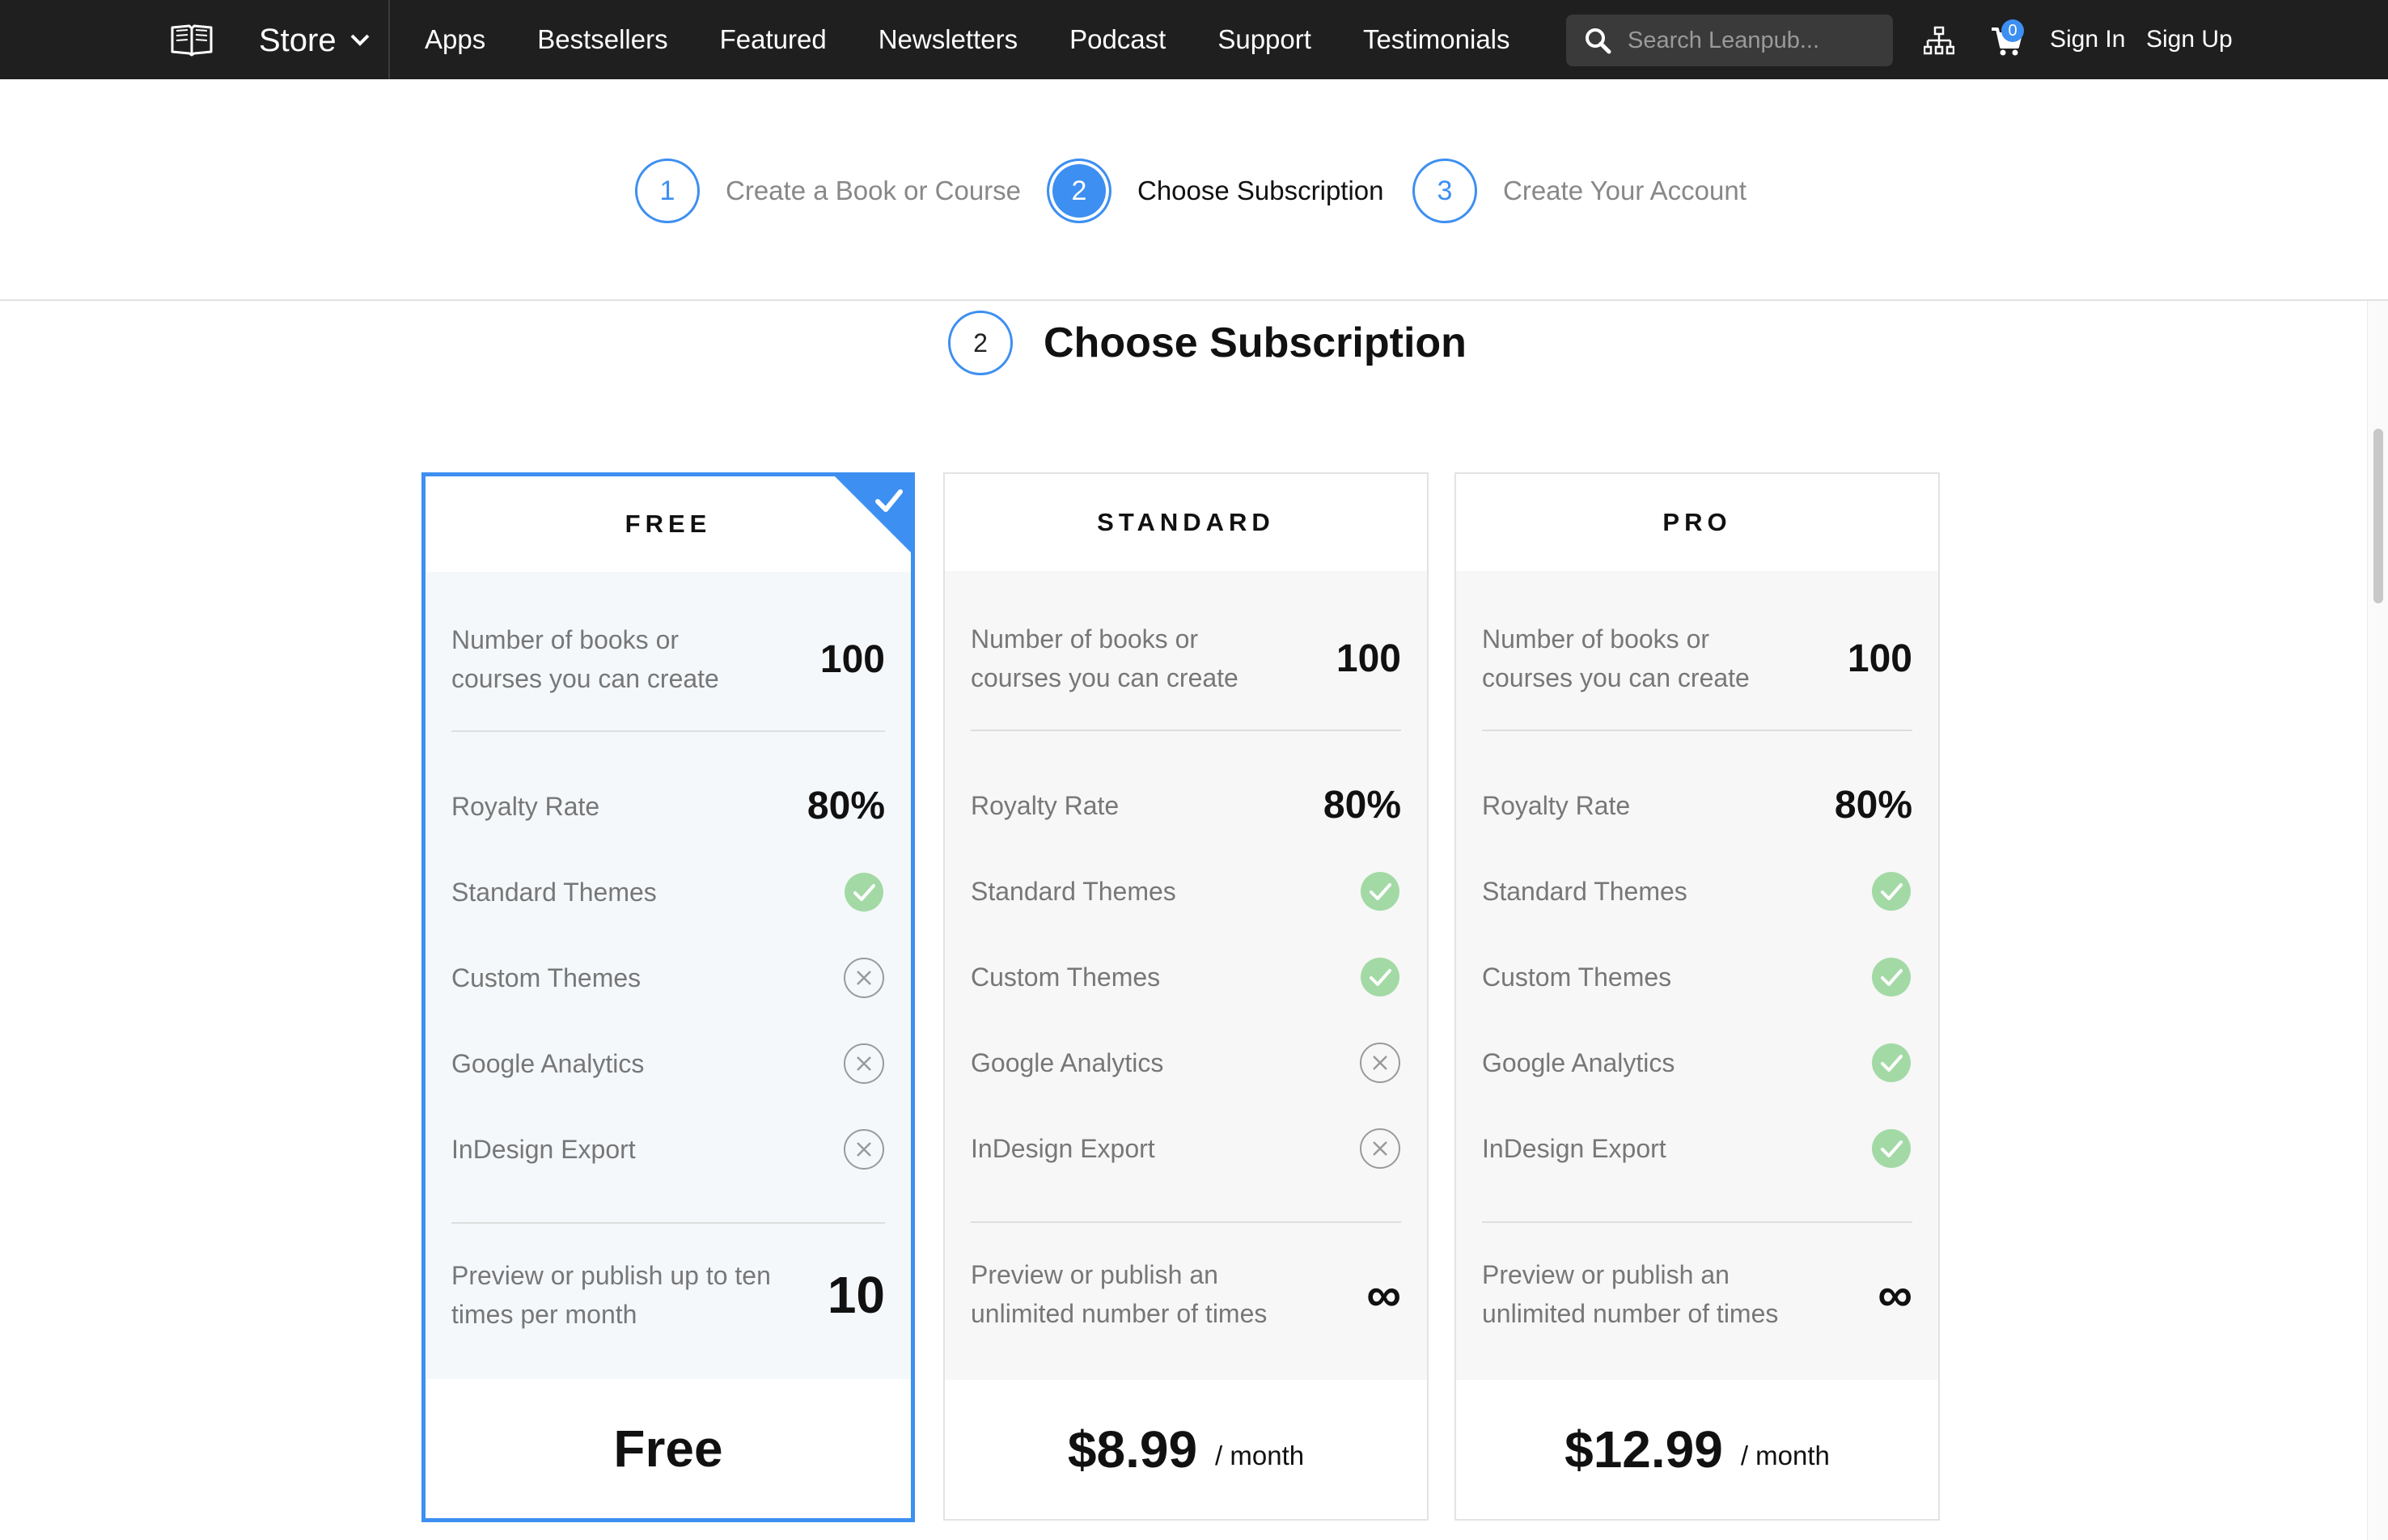 The height and width of the screenshot is (1540, 2388). What do you see at coordinates (1264, 39) in the screenshot?
I see `nav-link-support: Support` at bounding box center [1264, 39].